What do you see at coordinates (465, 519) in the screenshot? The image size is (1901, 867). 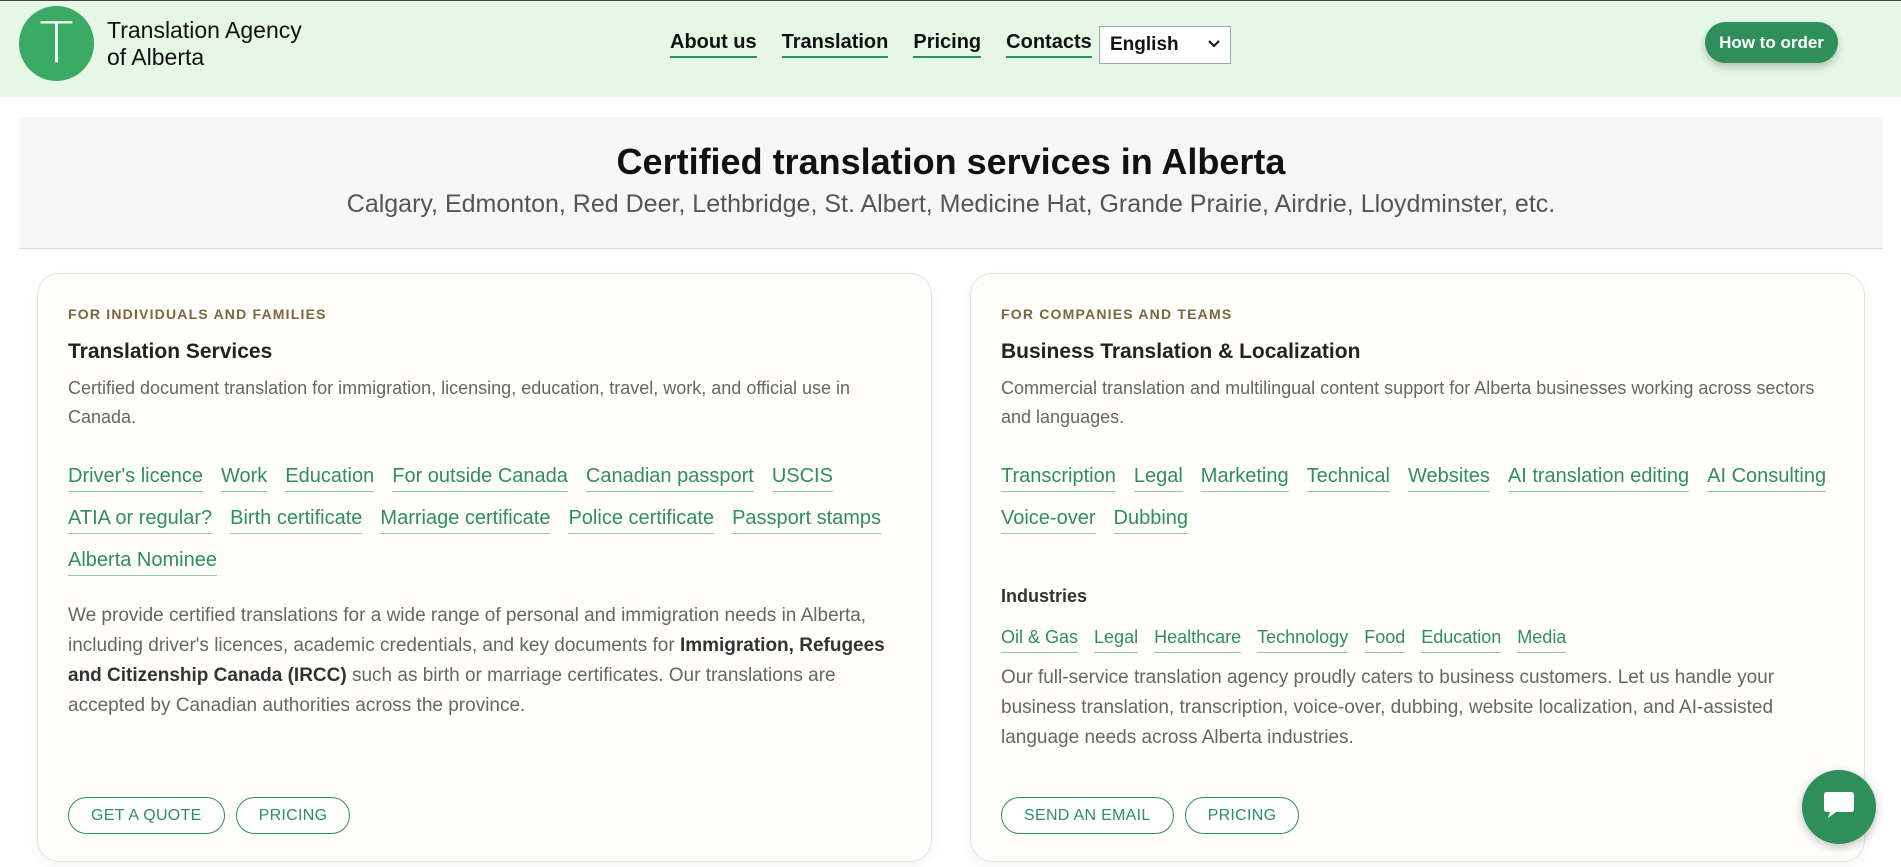 I see `link-marriage-certificate: Marriage certificate` at bounding box center [465, 519].